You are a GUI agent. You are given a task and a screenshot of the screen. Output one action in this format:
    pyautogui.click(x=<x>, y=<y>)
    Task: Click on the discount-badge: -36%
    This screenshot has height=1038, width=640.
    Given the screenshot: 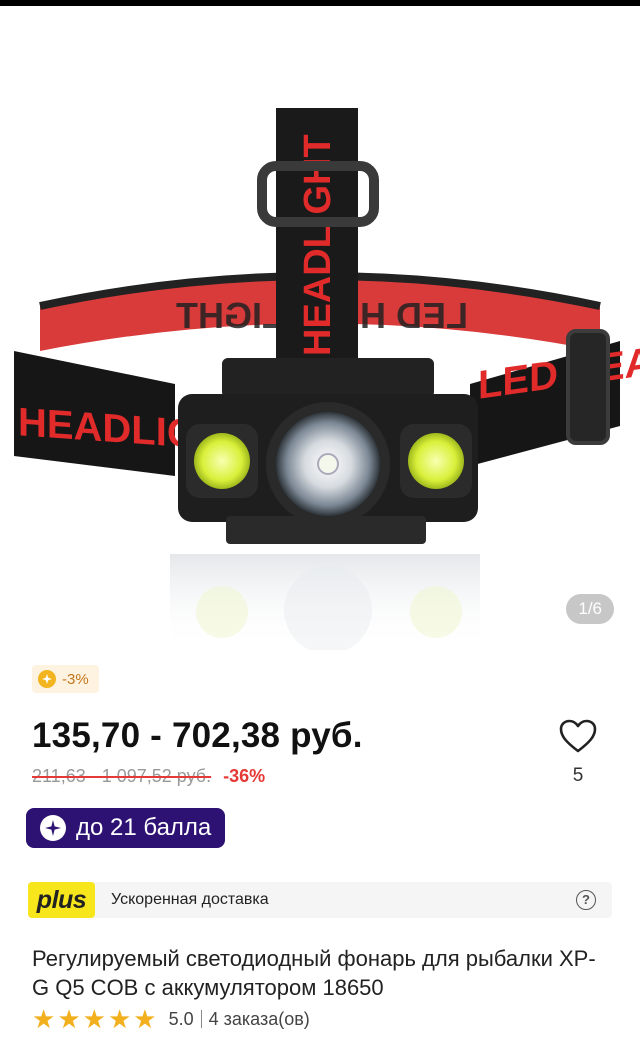 What is the action you would take?
    pyautogui.click(x=244, y=776)
    